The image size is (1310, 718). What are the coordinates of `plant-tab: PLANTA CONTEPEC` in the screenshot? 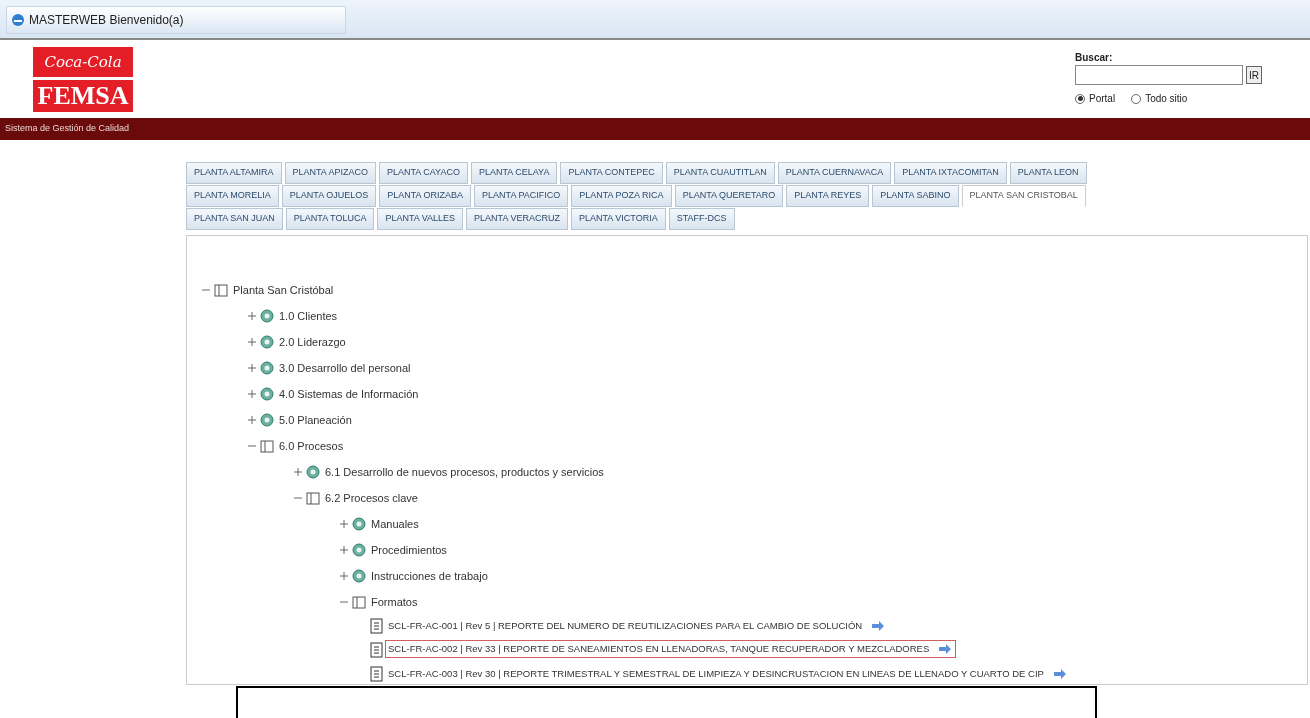 It's located at (611, 173).